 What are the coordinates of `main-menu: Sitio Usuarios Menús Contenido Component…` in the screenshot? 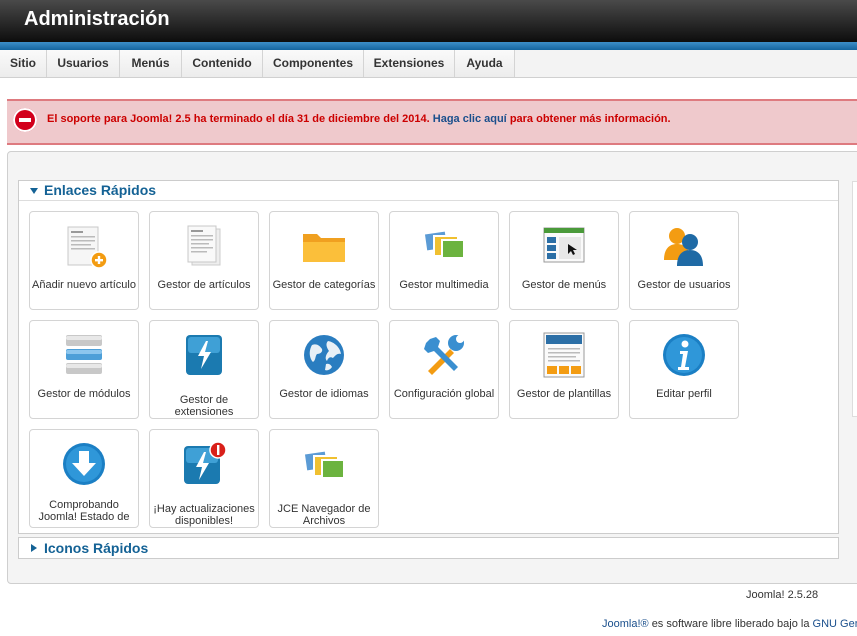 It's located at (428, 64).